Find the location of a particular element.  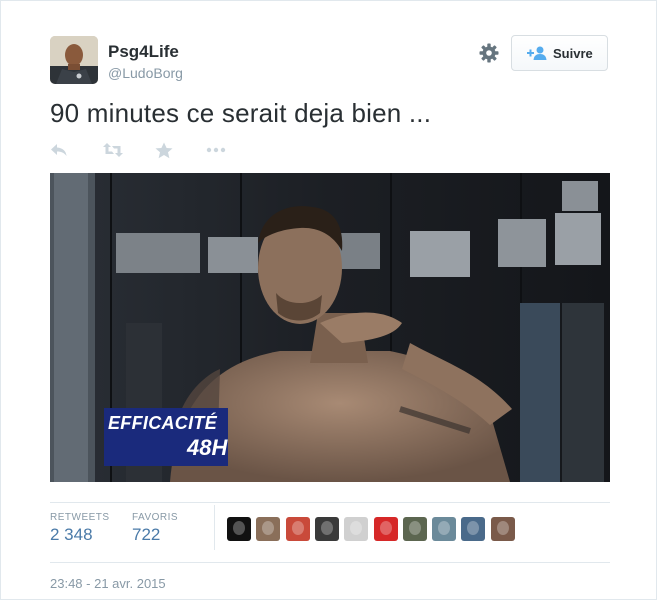

user-fullname: Psg4Life is located at coordinates (143, 52).